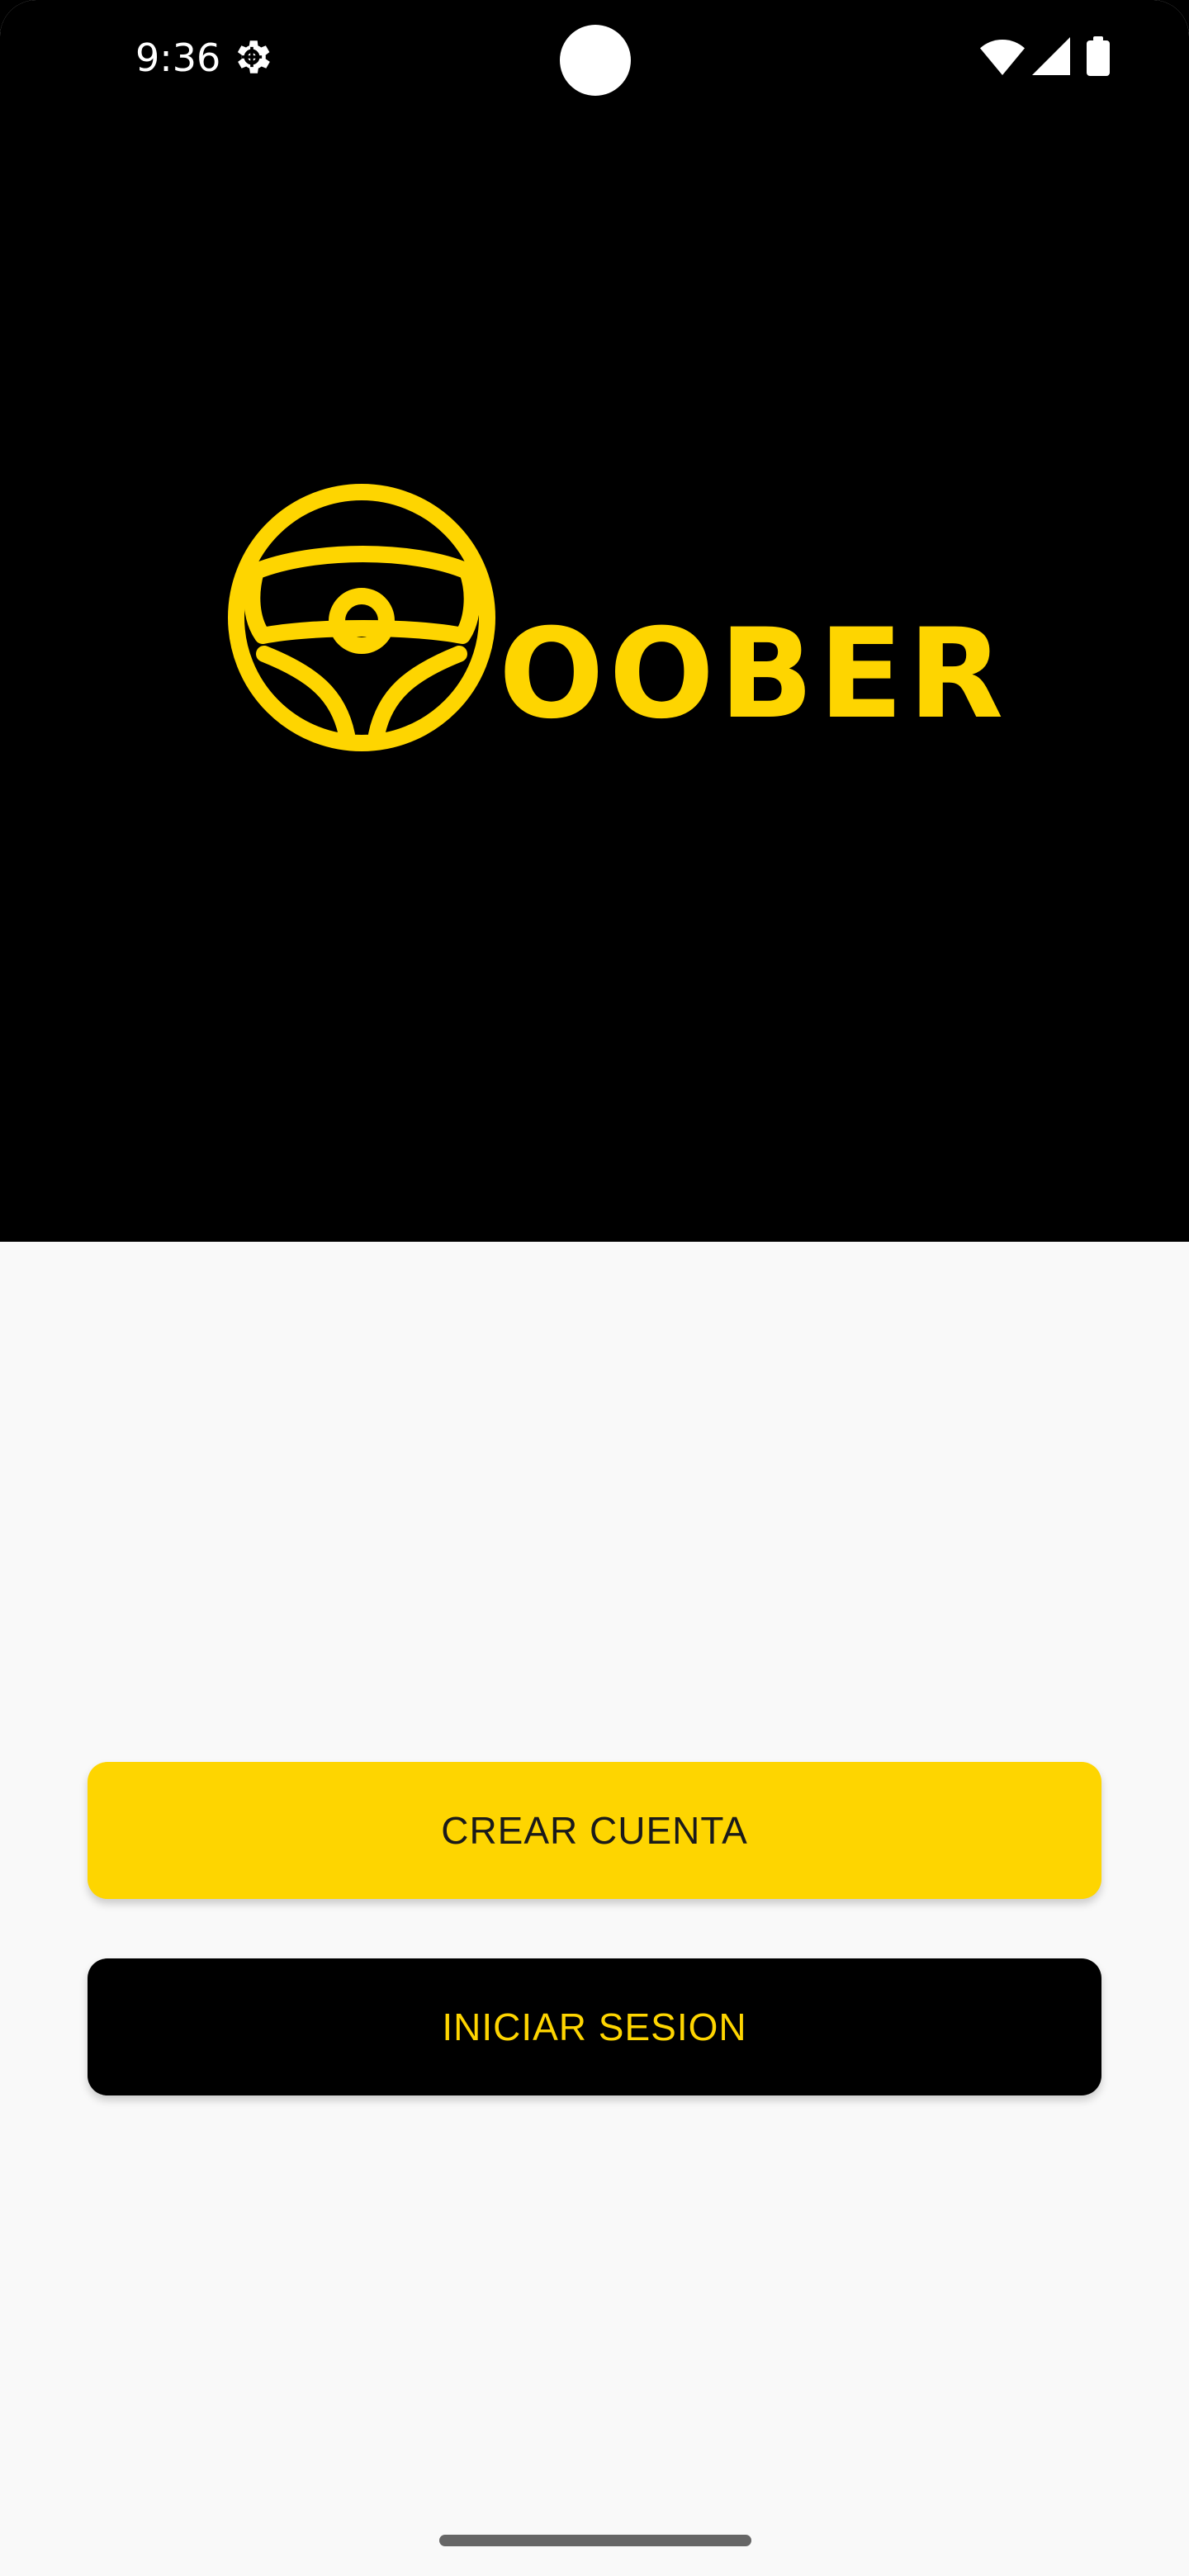 The image size is (1189, 2576). Describe the element at coordinates (754, 674) in the screenshot. I see `logo-wordmark: OOBER` at that location.